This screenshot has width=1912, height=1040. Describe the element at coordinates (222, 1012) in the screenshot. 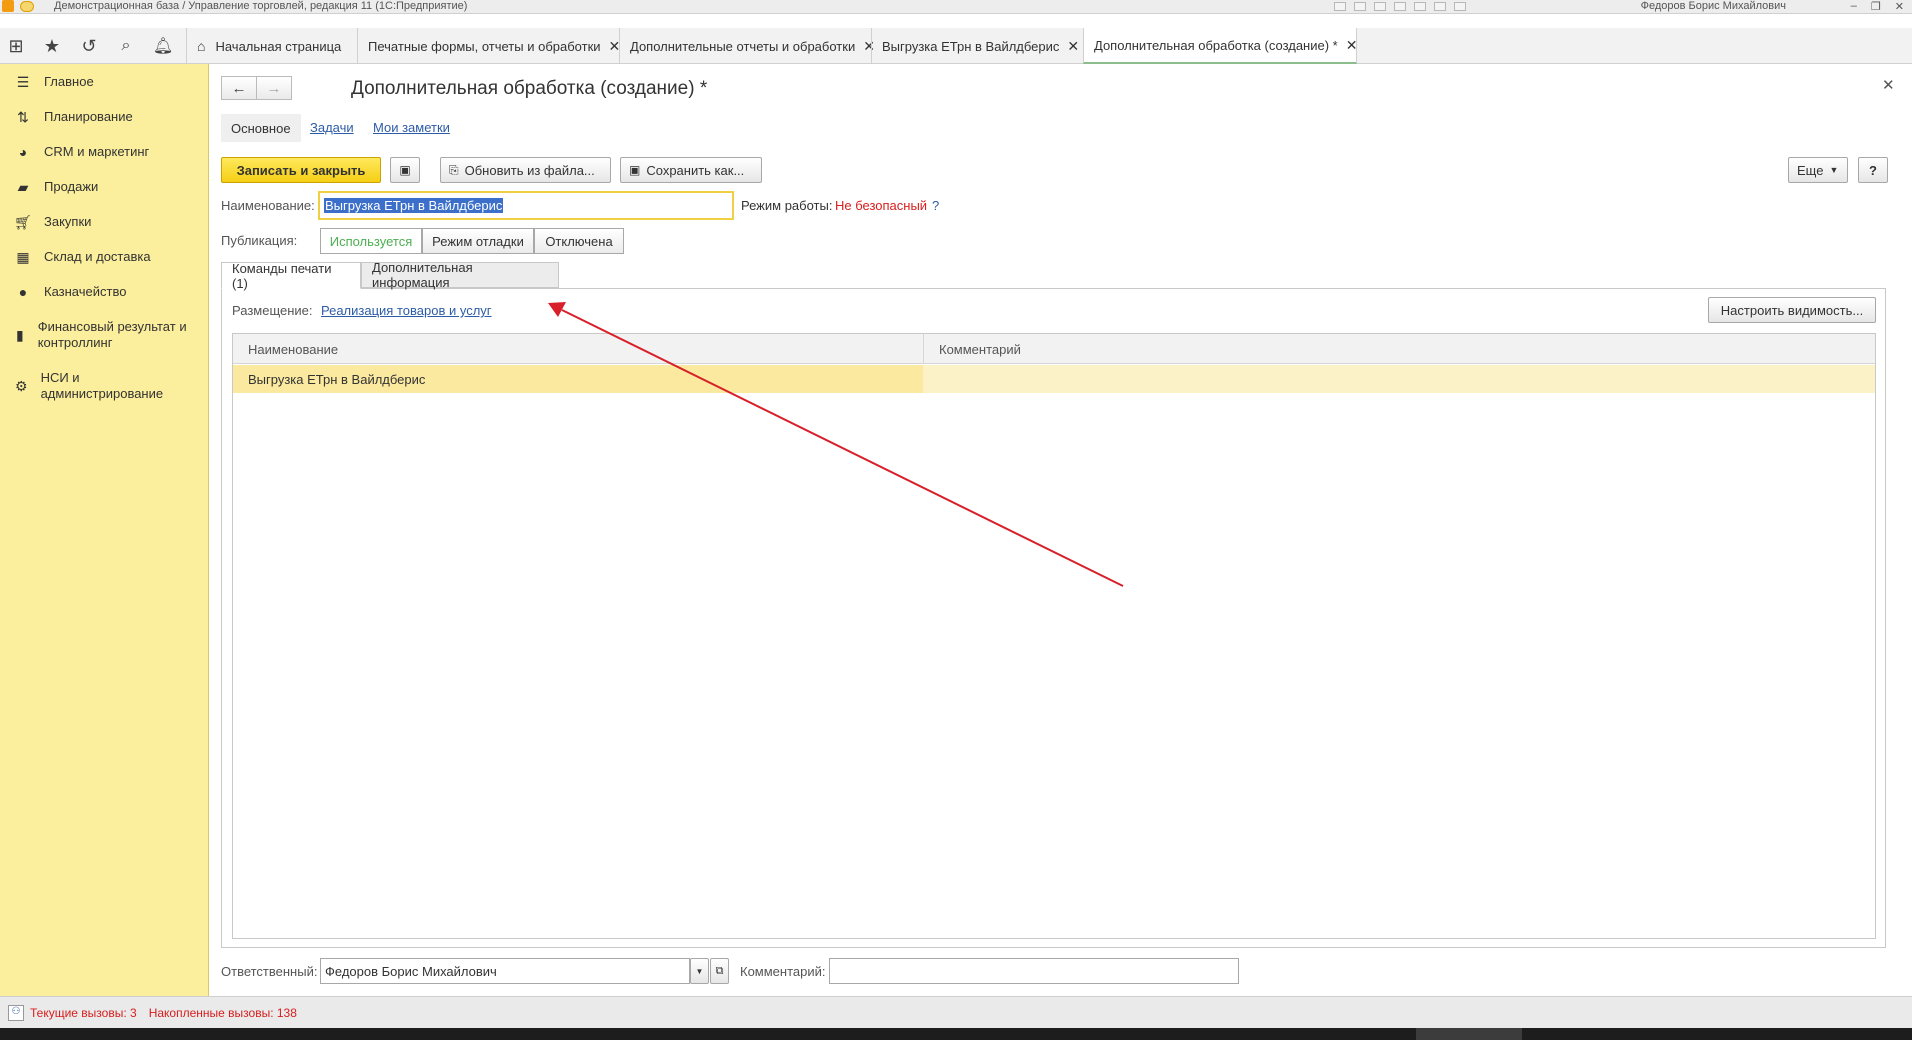

I see `accumulated-calls: Накопленные вызовы: 138` at that location.